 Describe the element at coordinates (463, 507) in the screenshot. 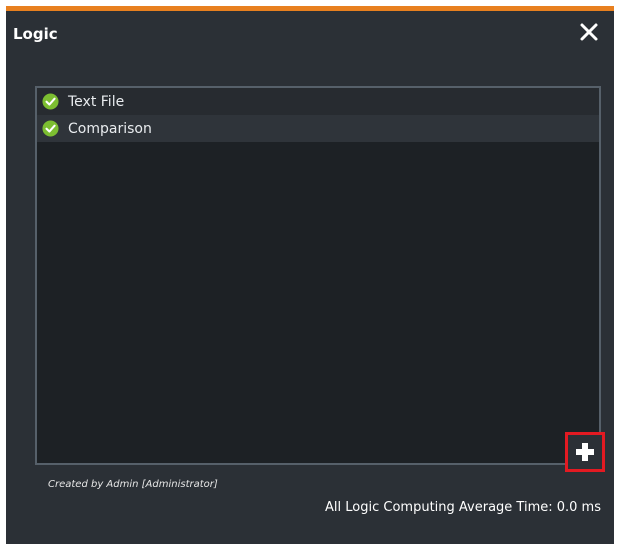

I see `average-time-text: All Logic Computing Average Time: 0.0 ms` at that location.